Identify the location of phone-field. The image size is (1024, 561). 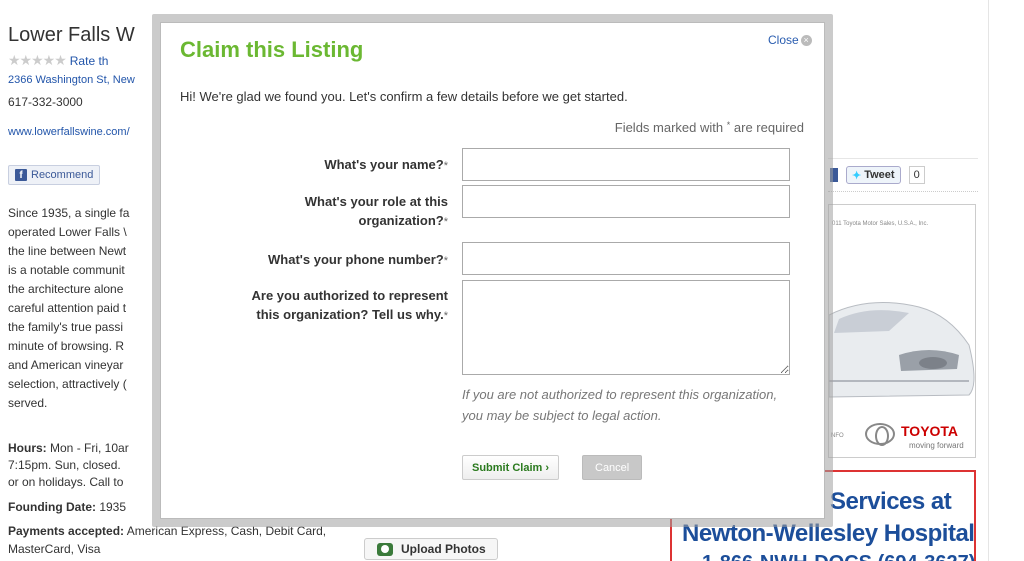
(626, 258).